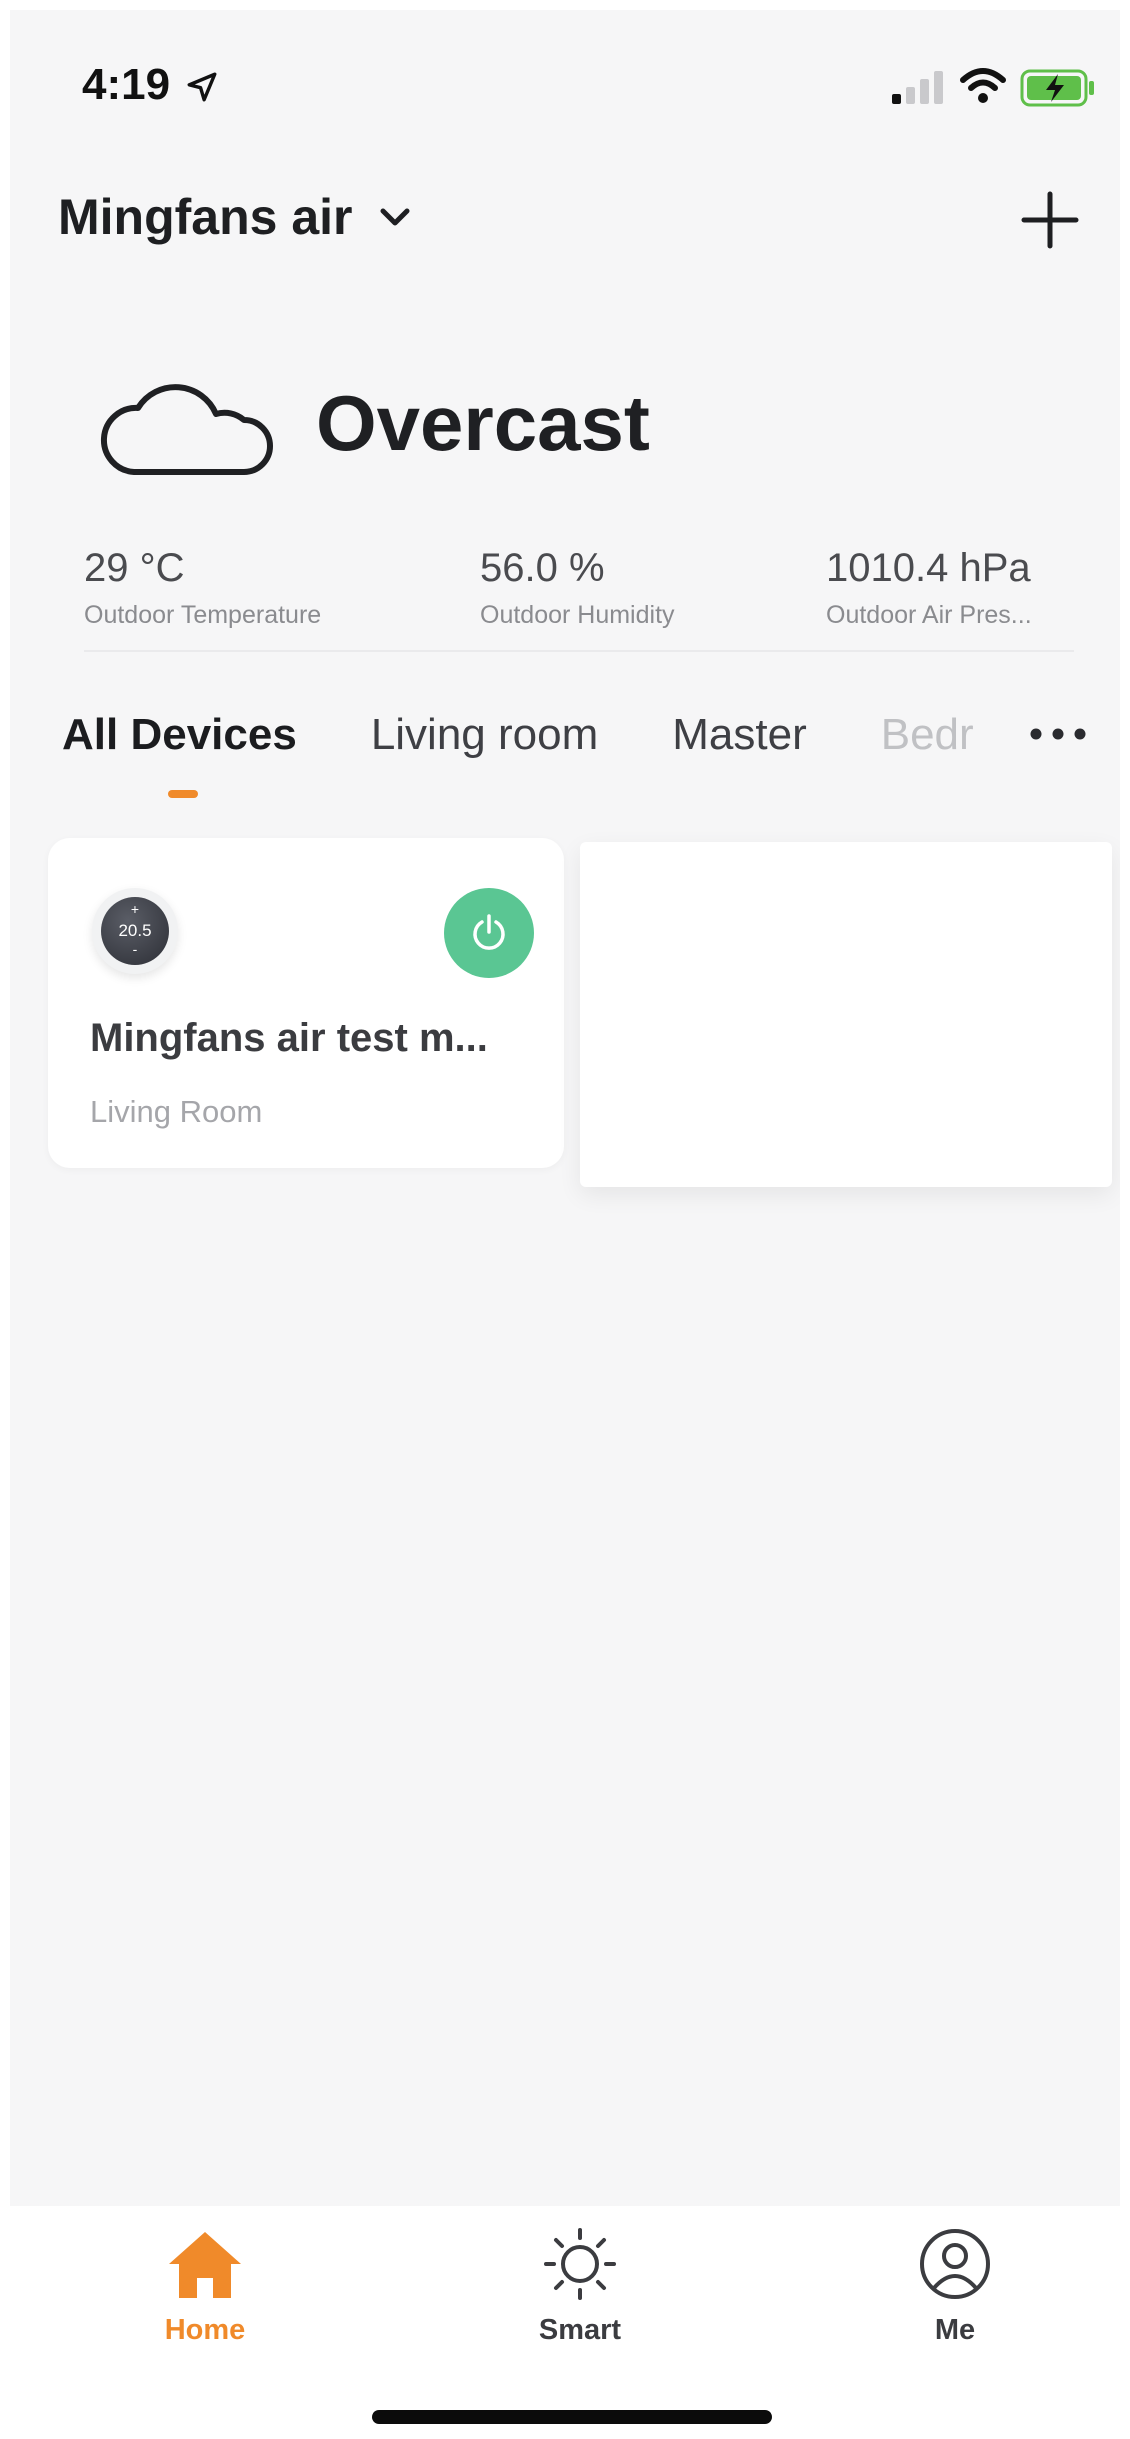 The width and height of the screenshot is (1130, 2439). I want to click on home-name: Mingfans air, so click(205, 217).